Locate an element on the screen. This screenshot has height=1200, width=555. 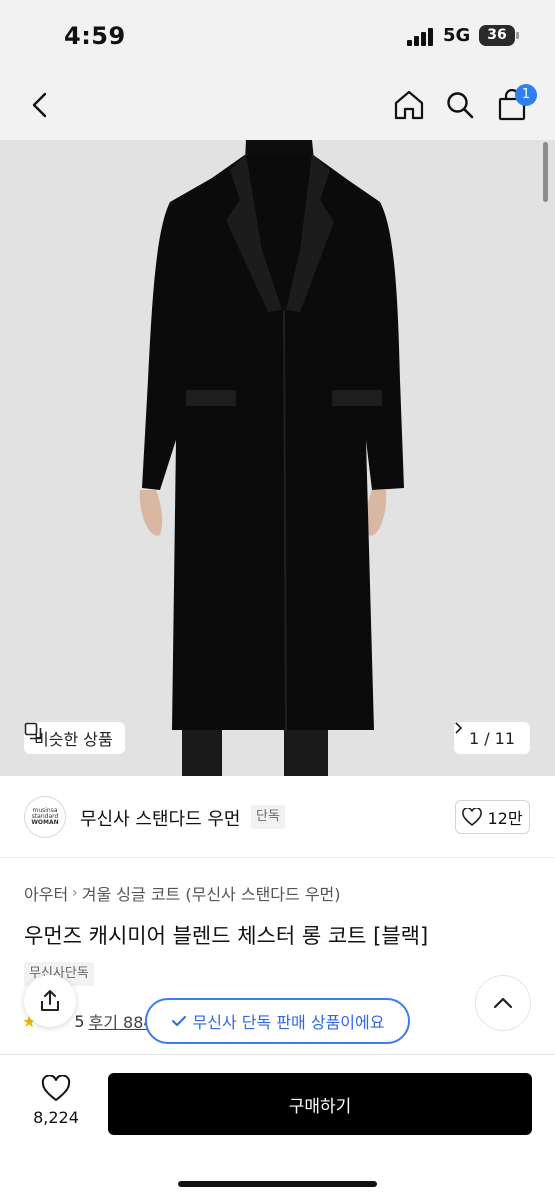
page-indicator-label: 1 / 11 is located at coordinates (492, 738).